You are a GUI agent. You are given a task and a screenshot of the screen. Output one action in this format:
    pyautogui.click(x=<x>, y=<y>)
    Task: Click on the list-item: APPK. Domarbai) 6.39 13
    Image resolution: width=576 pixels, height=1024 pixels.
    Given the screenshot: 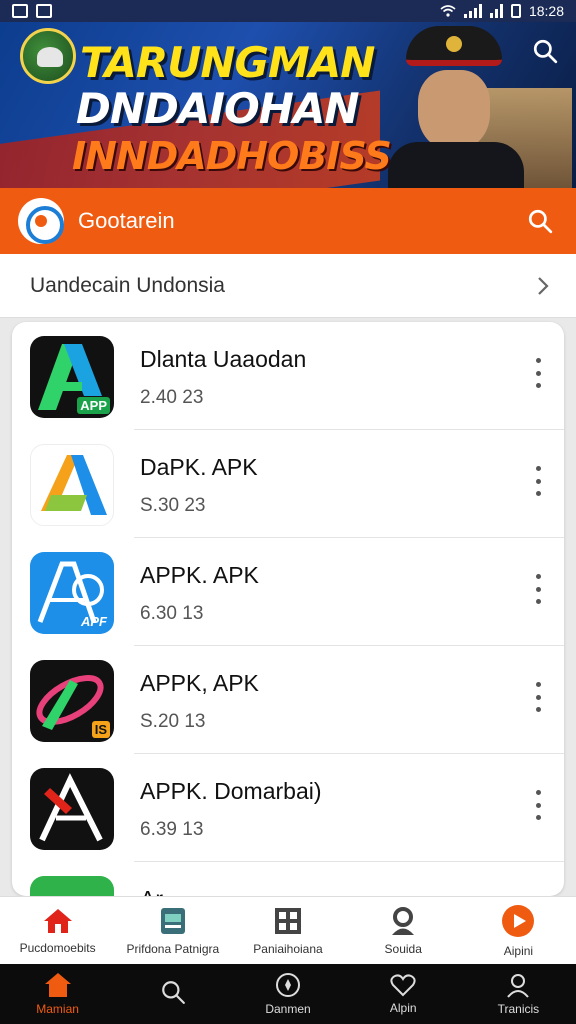 What is the action you would take?
    pyautogui.click(x=288, y=808)
    